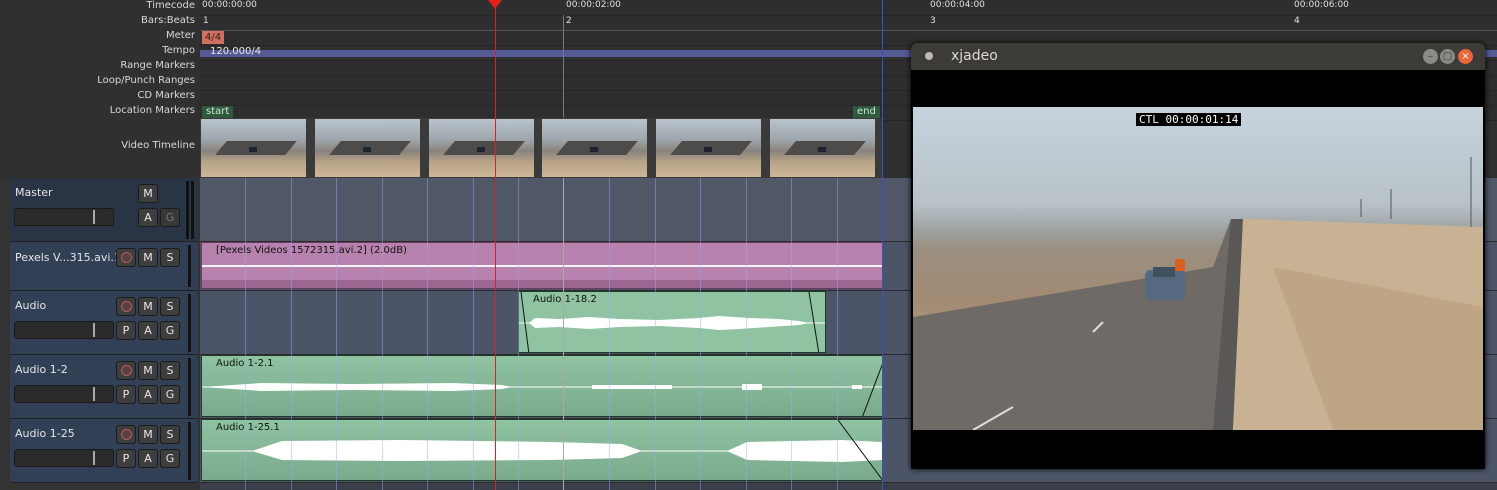 The width and height of the screenshot is (1497, 490). What do you see at coordinates (157, 67) in the screenshot?
I see `ruler-label-range-markers: Range Markers` at bounding box center [157, 67].